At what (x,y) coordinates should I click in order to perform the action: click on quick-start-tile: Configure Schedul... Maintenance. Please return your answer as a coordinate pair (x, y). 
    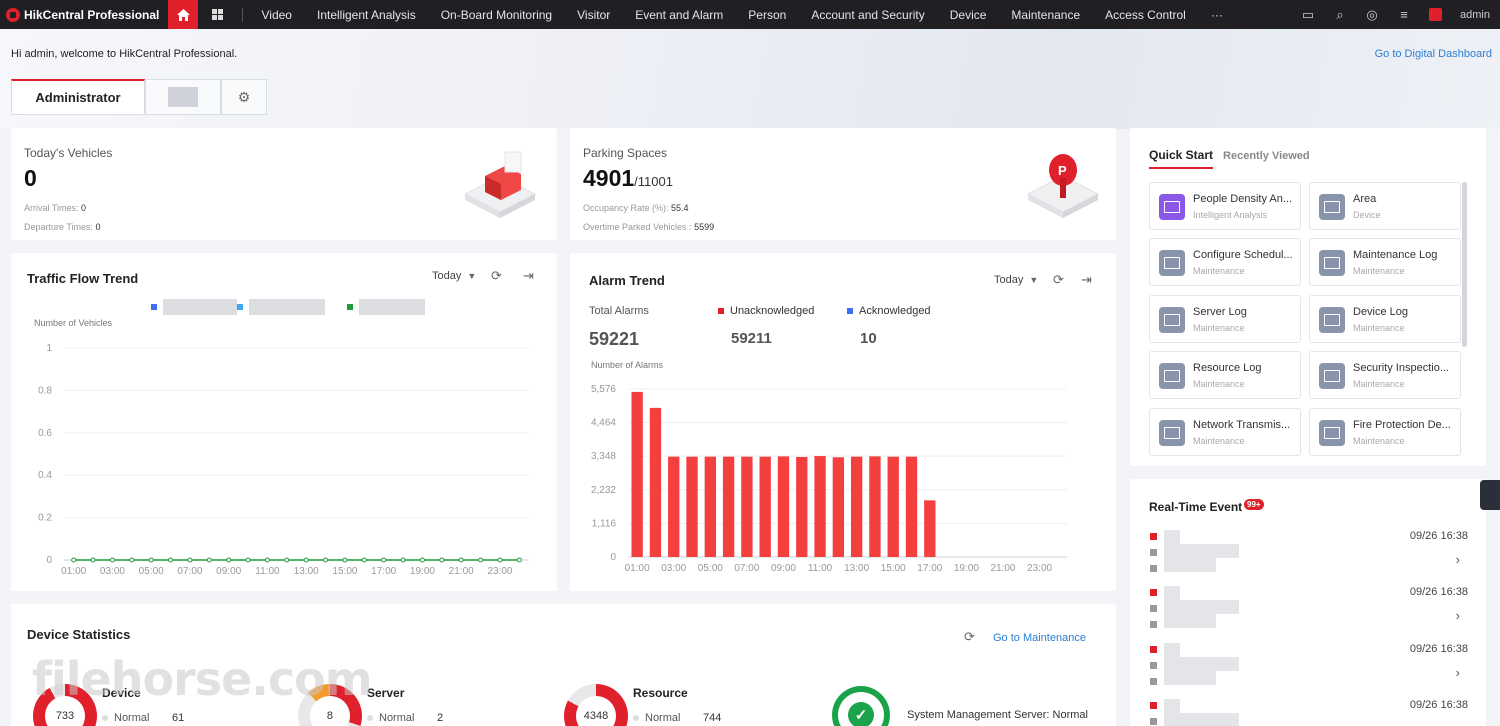
    Looking at the image, I should click on (1225, 262).